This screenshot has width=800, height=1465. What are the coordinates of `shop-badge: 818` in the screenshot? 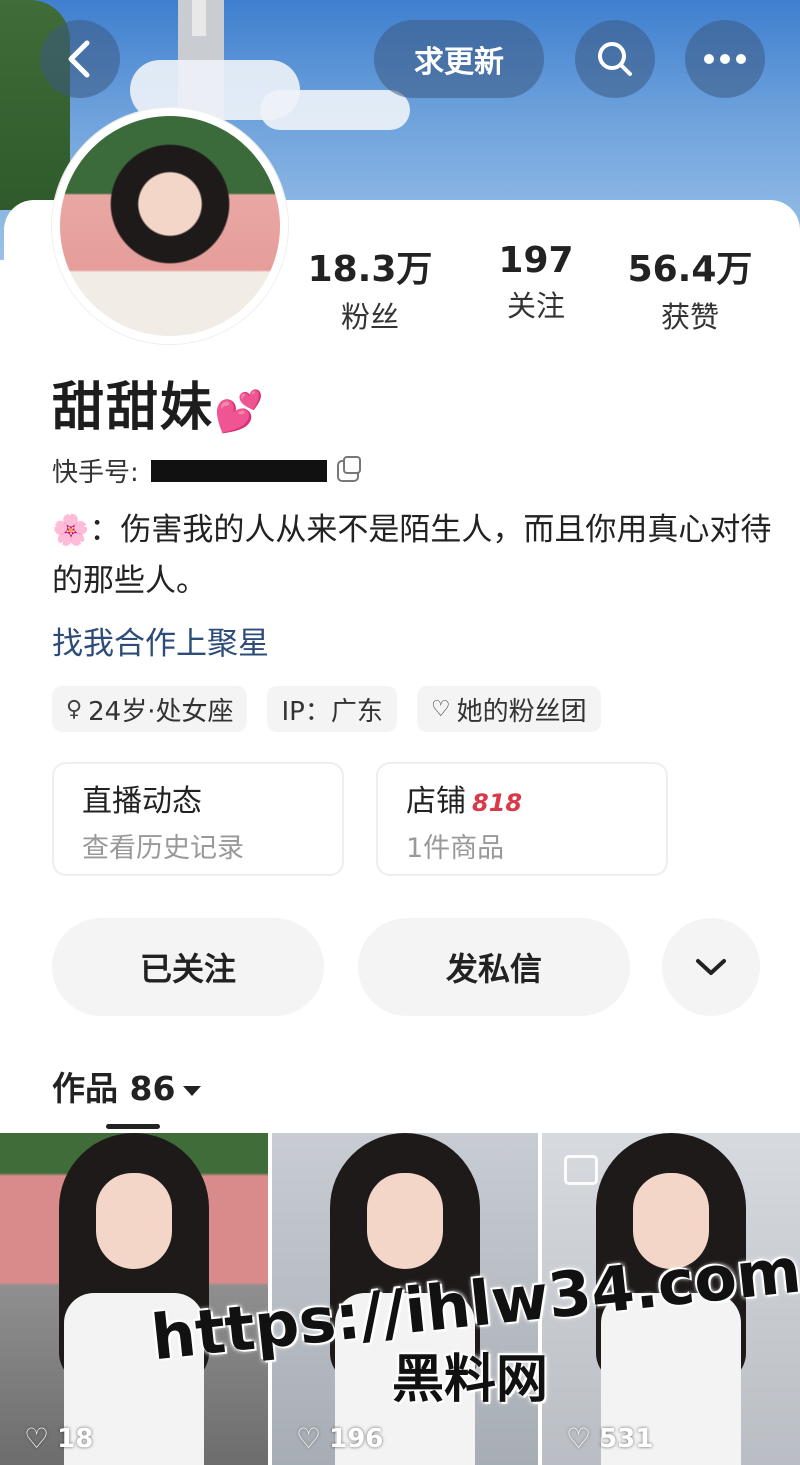 It's located at (497, 803).